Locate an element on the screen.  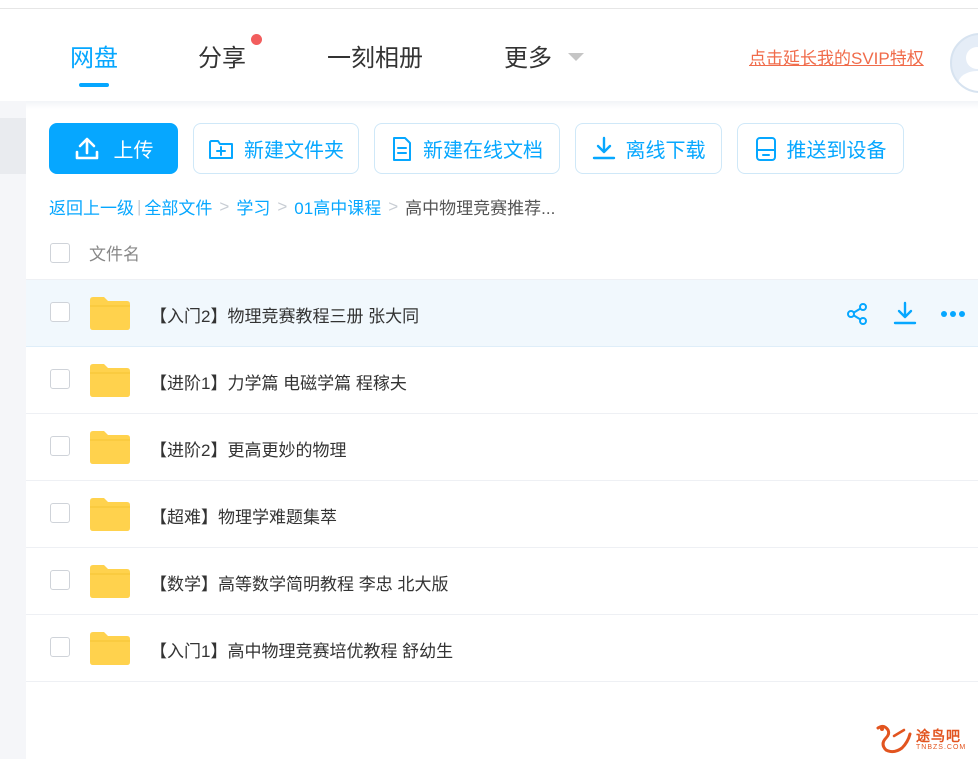
table-header: 文件名 is located at coordinates (502, 254).